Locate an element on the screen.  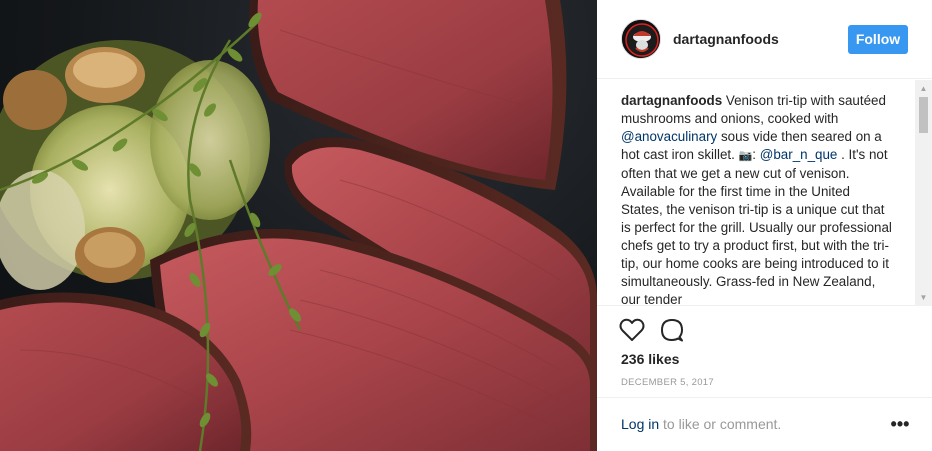
scroll-down-arrow-icon: ▼ is located at coordinates (923, 297).